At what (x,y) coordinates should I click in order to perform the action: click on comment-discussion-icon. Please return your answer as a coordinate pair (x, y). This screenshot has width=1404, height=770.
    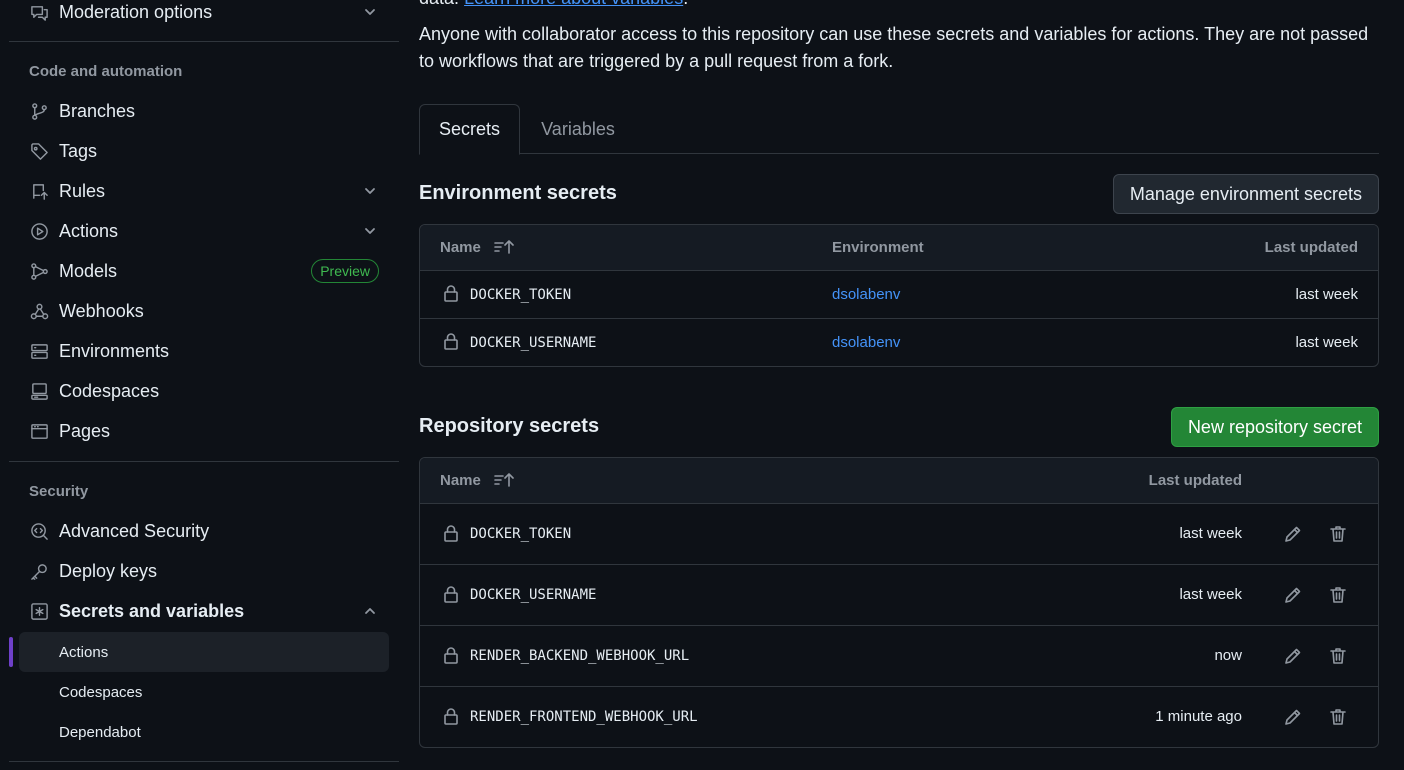
    Looking at the image, I should click on (39, 12).